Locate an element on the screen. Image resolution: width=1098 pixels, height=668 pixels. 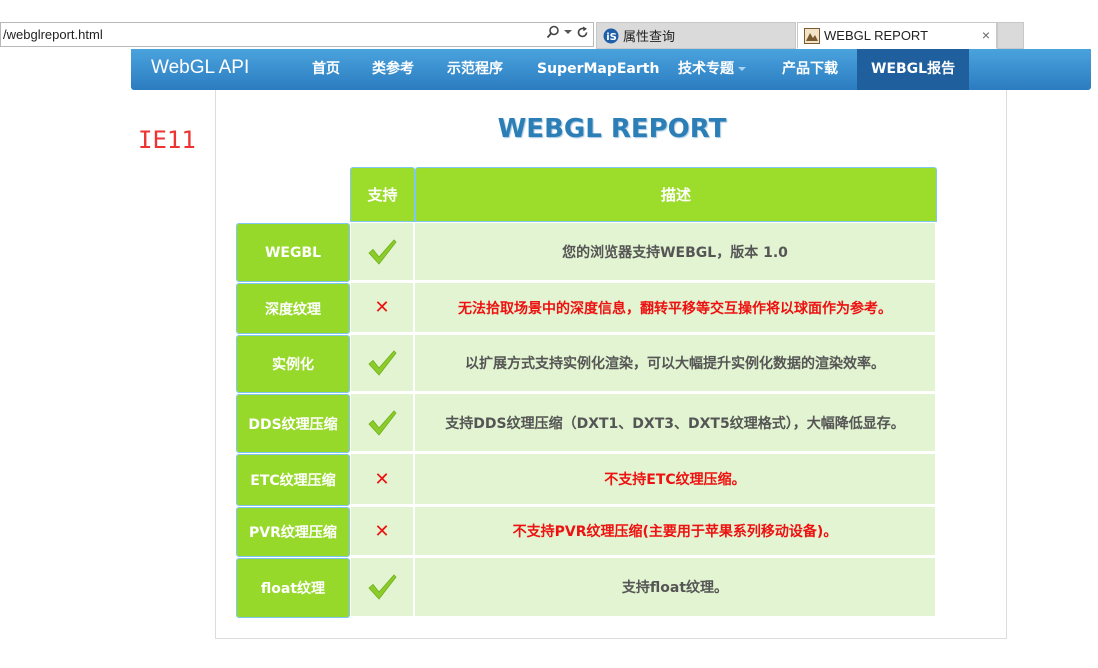
feature-name: WEGBL is located at coordinates (293, 252).